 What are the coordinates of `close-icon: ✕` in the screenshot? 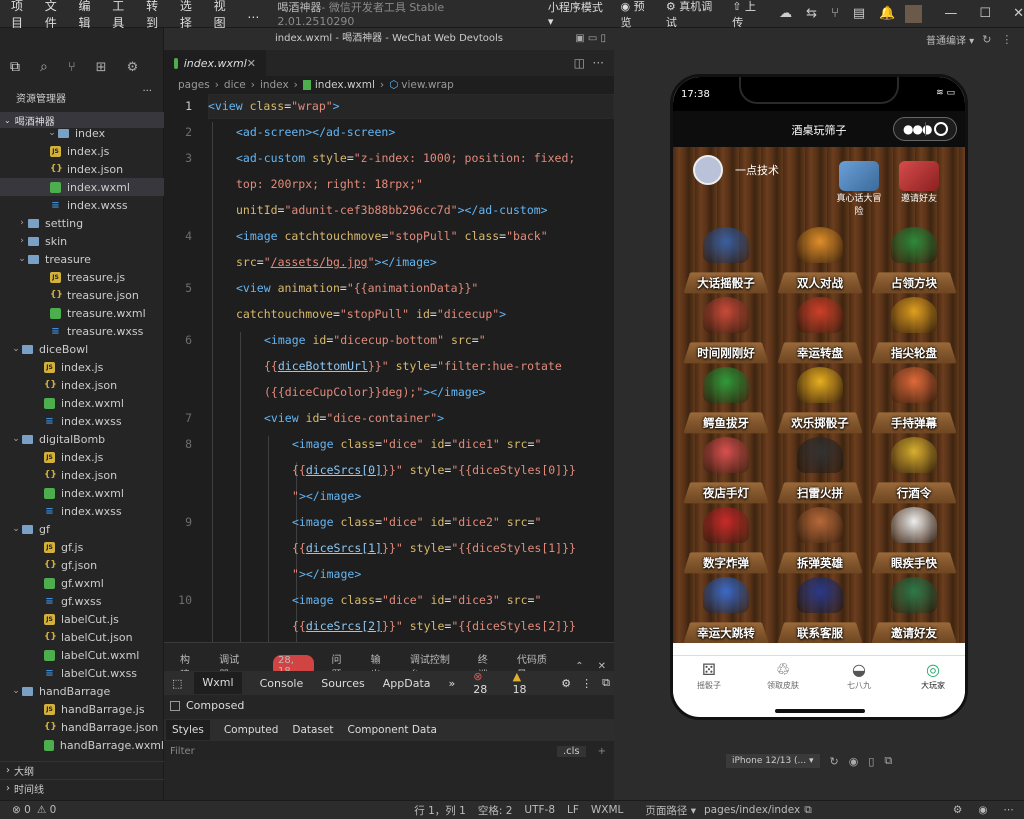 It's located at (1018, 13).